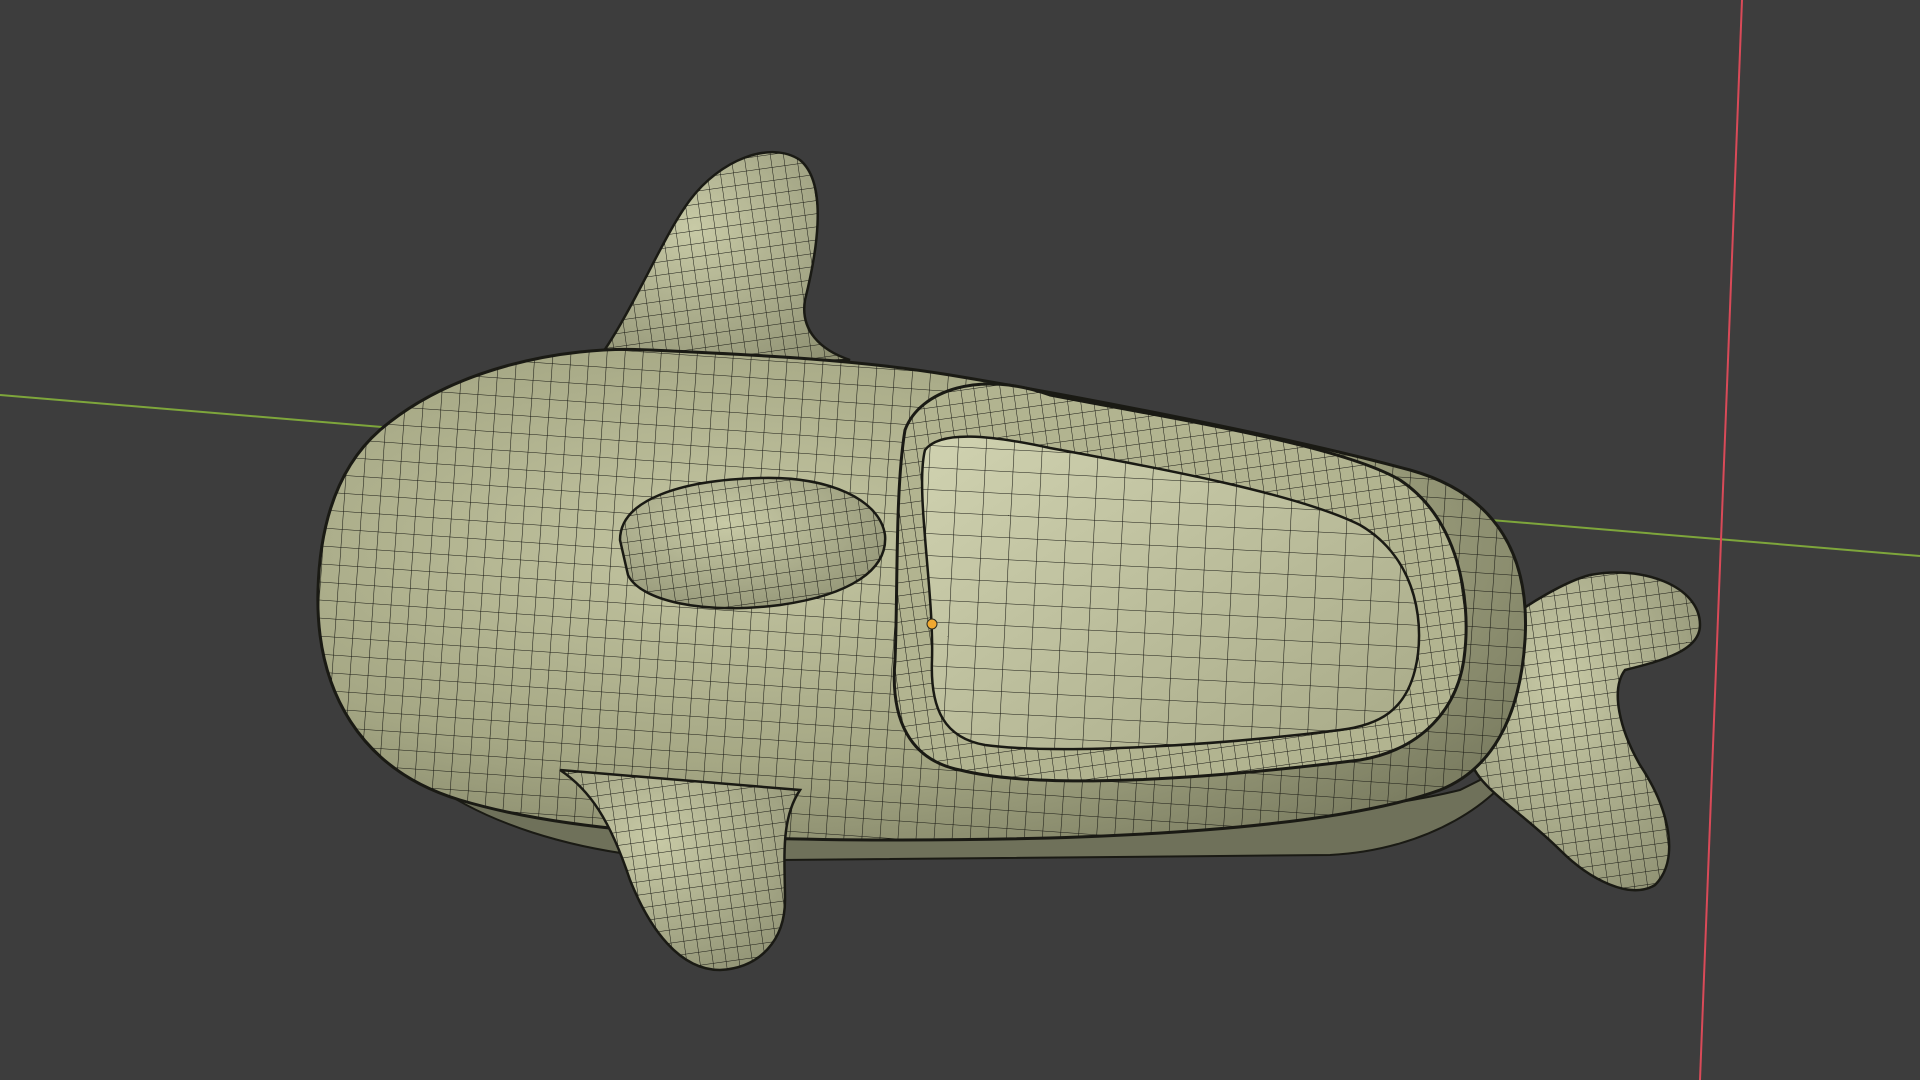  I want to click on left-flipper, so click(681, 870).